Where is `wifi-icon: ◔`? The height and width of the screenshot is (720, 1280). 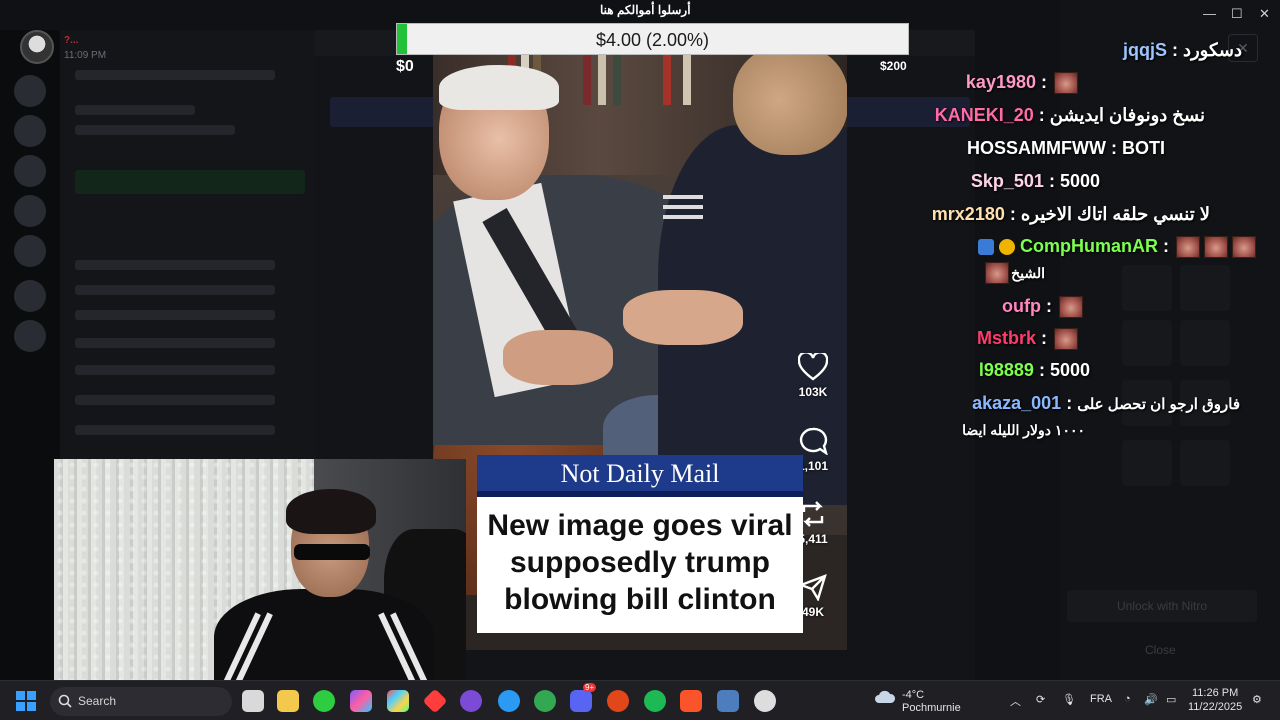
wifi-icon: ◔ is located at coordinates (1127, 699).